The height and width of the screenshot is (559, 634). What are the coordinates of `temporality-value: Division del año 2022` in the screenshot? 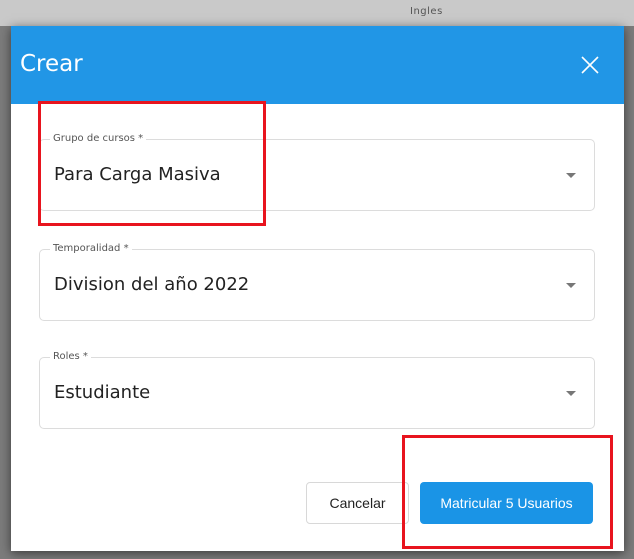 It's located at (152, 284).